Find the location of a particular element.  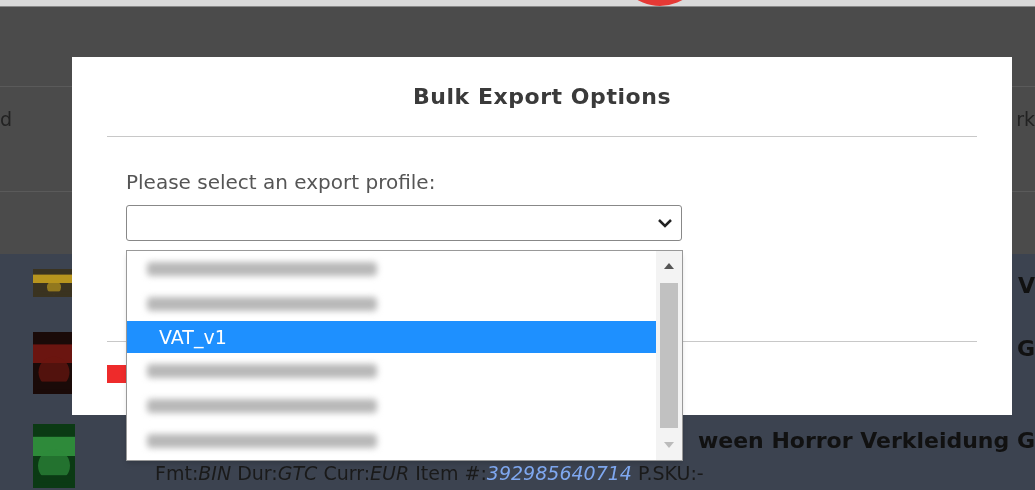

chevron-down-icon is located at coordinates (665, 223).